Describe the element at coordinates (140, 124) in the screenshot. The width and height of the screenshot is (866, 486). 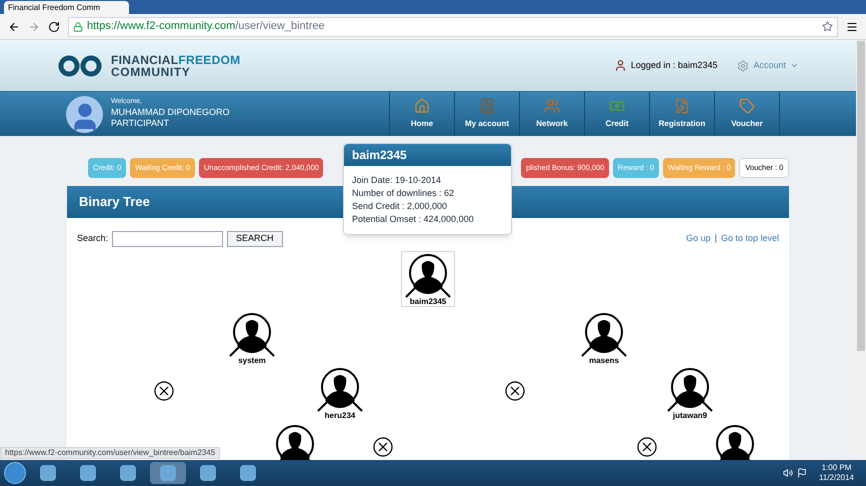
I see `user-role: PARTICIPANT` at that location.